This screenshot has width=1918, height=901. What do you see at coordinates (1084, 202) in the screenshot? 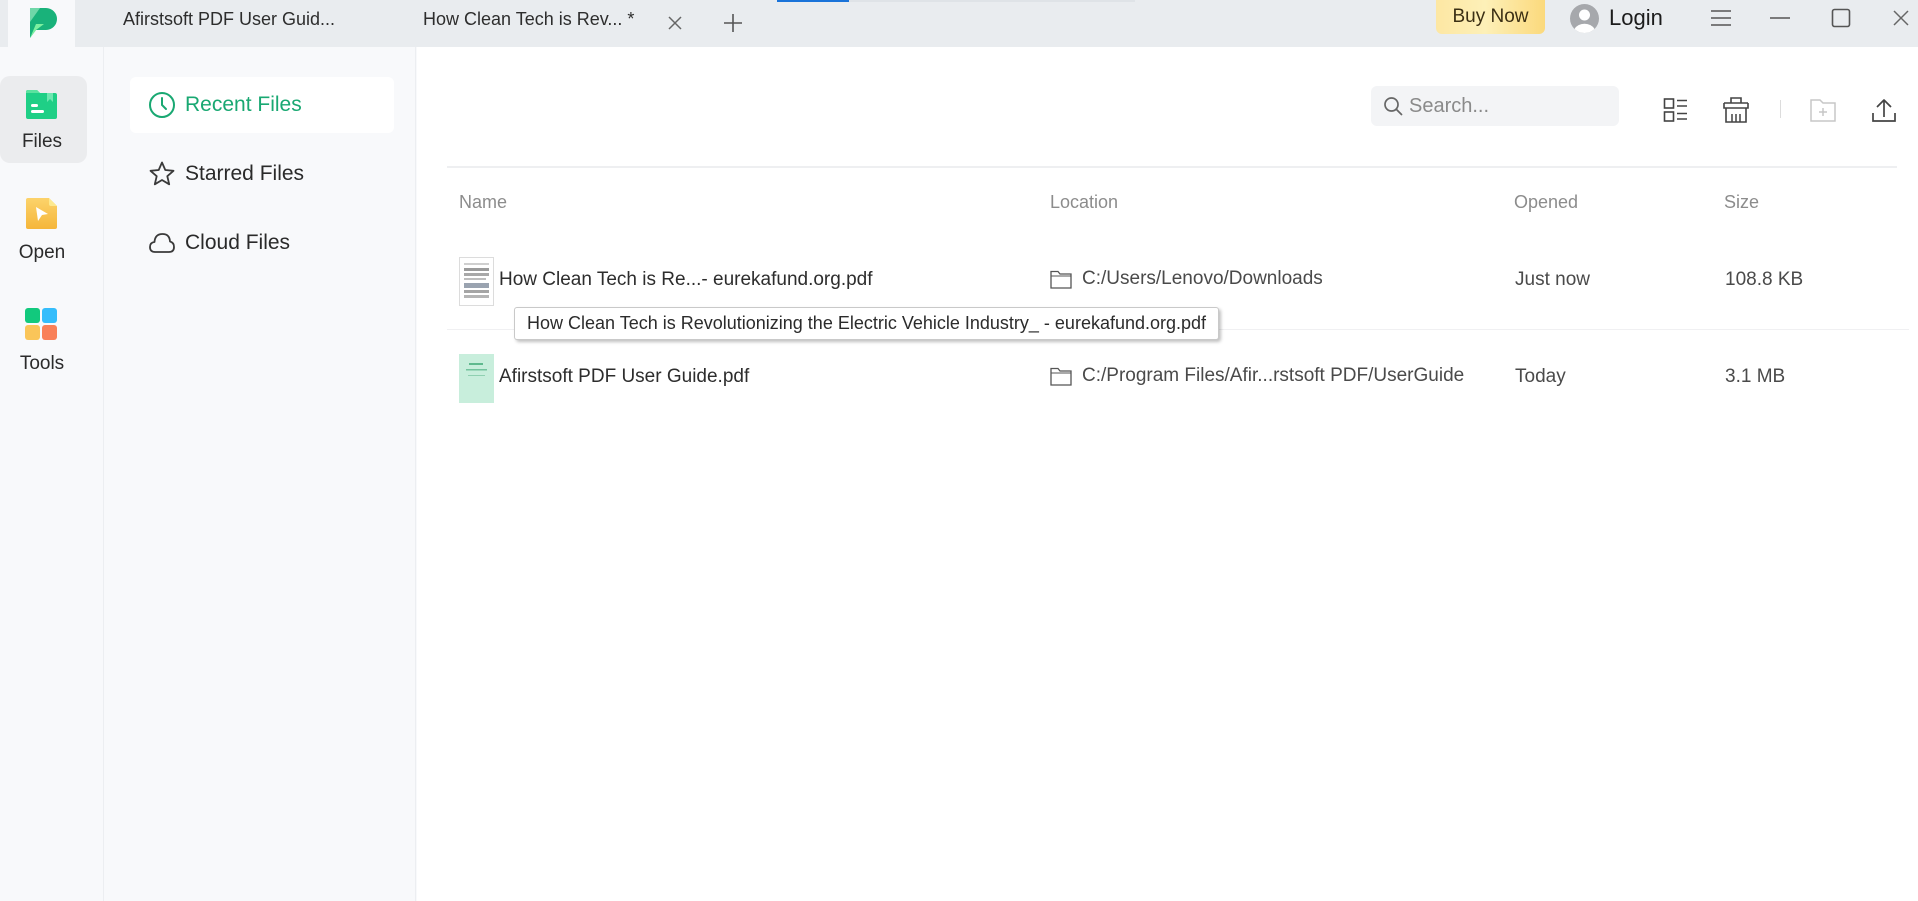
I see `column-header-location: Location` at bounding box center [1084, 202].